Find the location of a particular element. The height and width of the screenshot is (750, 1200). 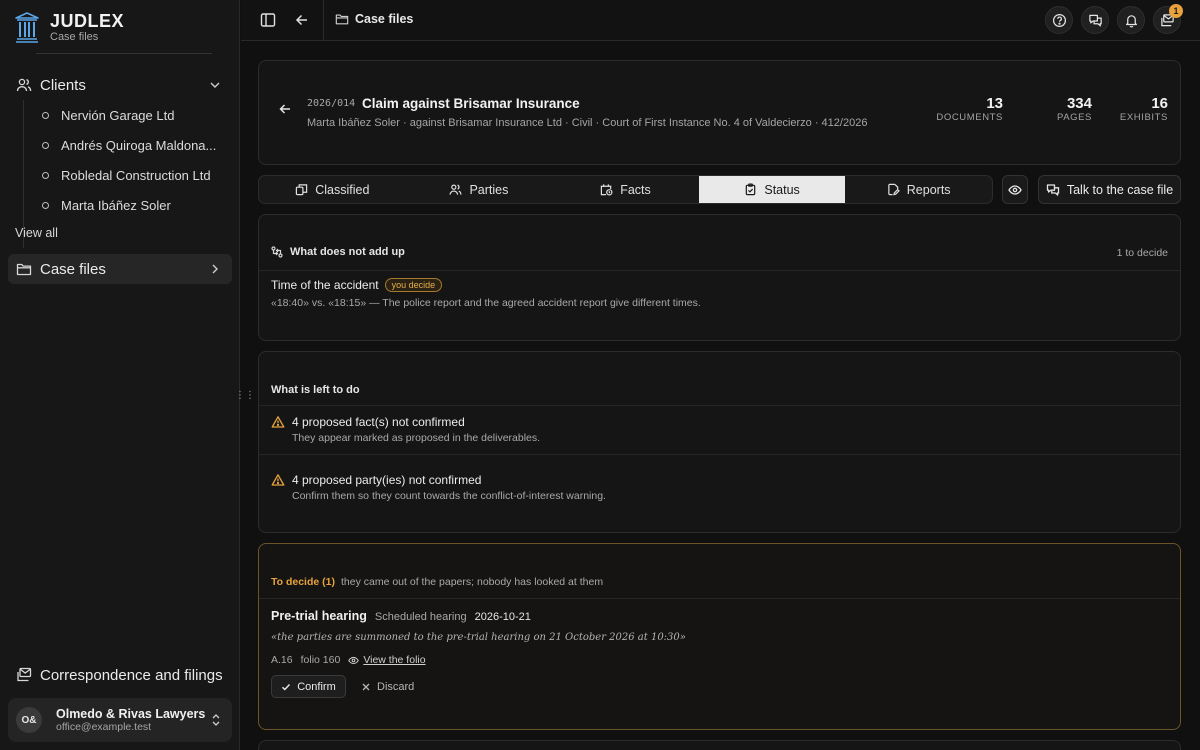

case-tabs: Classified Parties Facts Status Reports is located at coordinates (625, 189).